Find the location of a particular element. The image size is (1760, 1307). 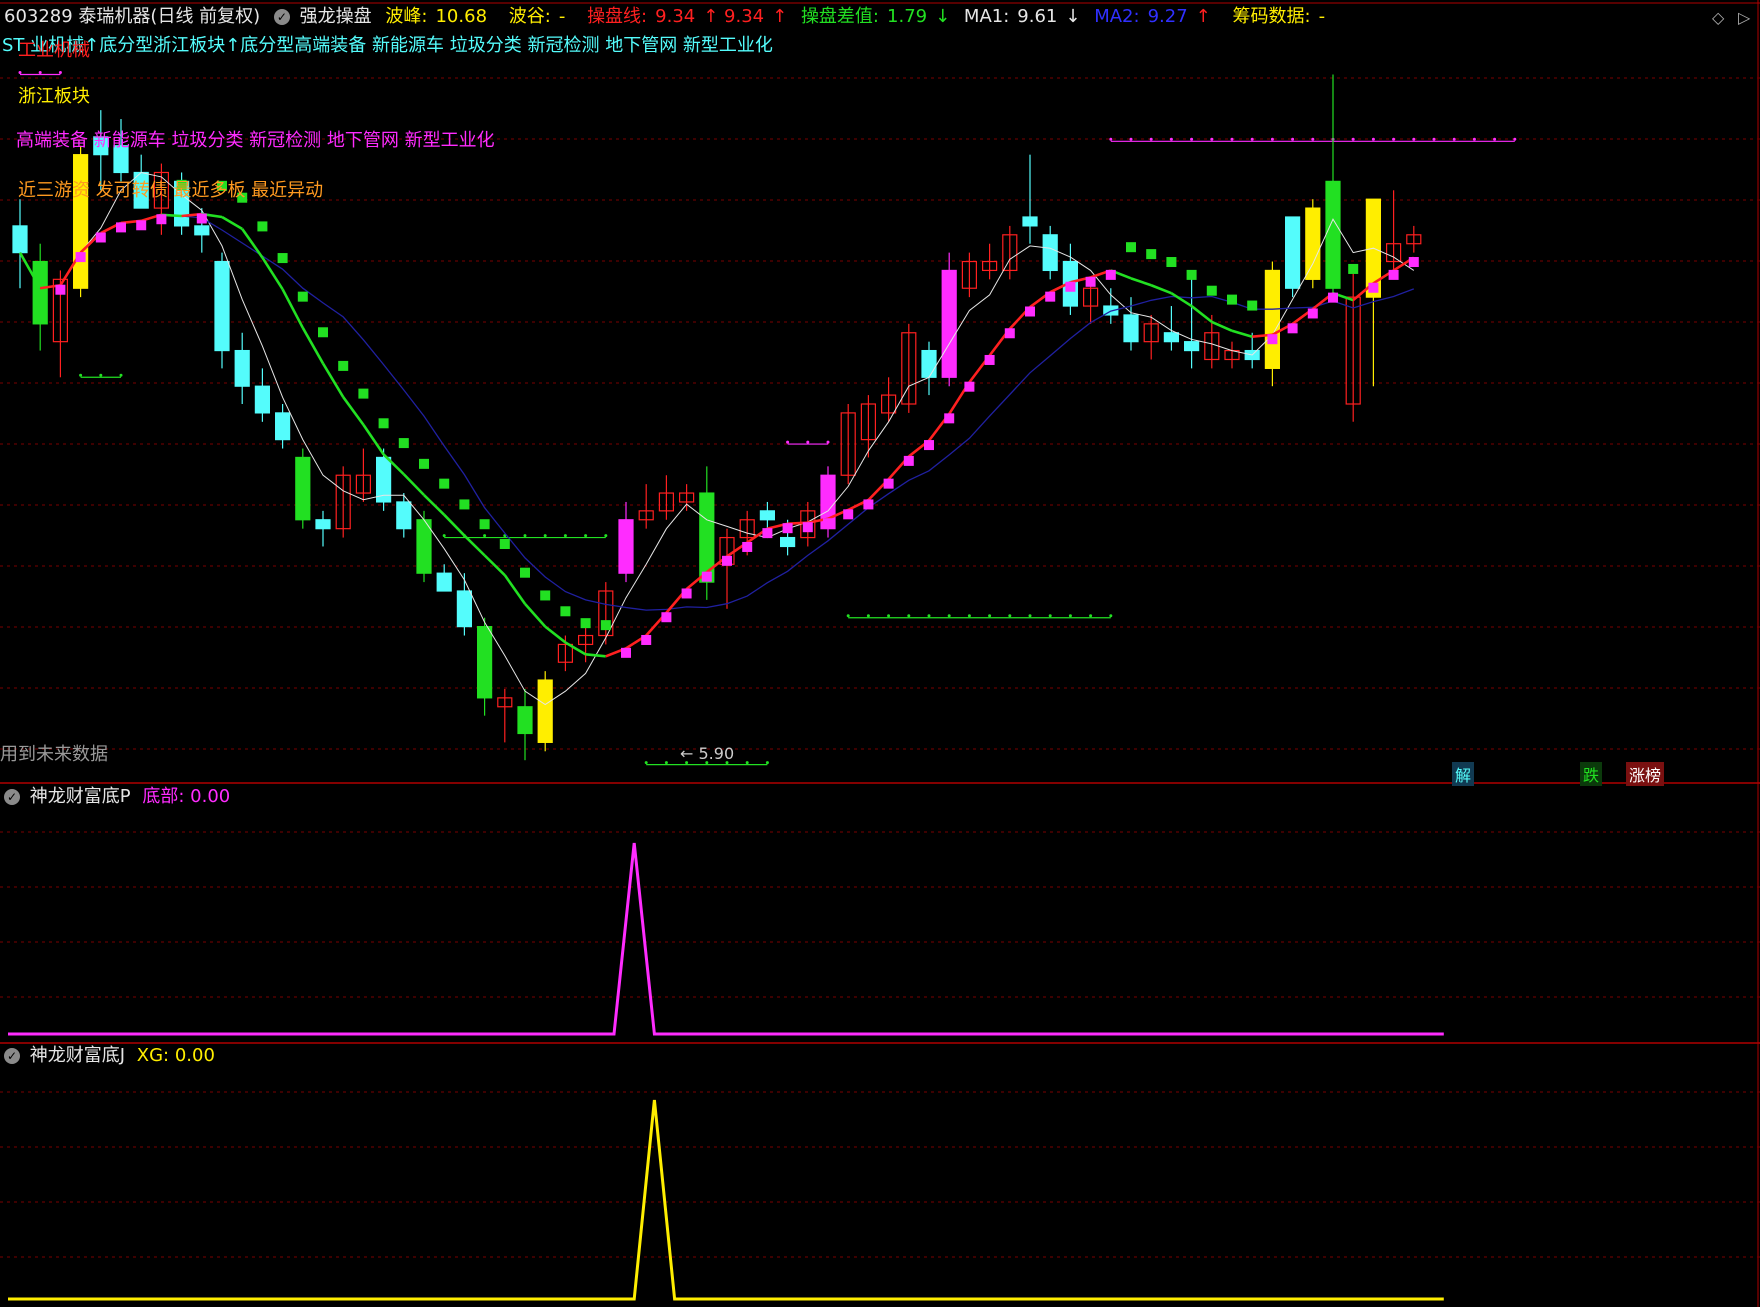

panel2-title: 神龙财富底P is located at coordinates (80, 796).